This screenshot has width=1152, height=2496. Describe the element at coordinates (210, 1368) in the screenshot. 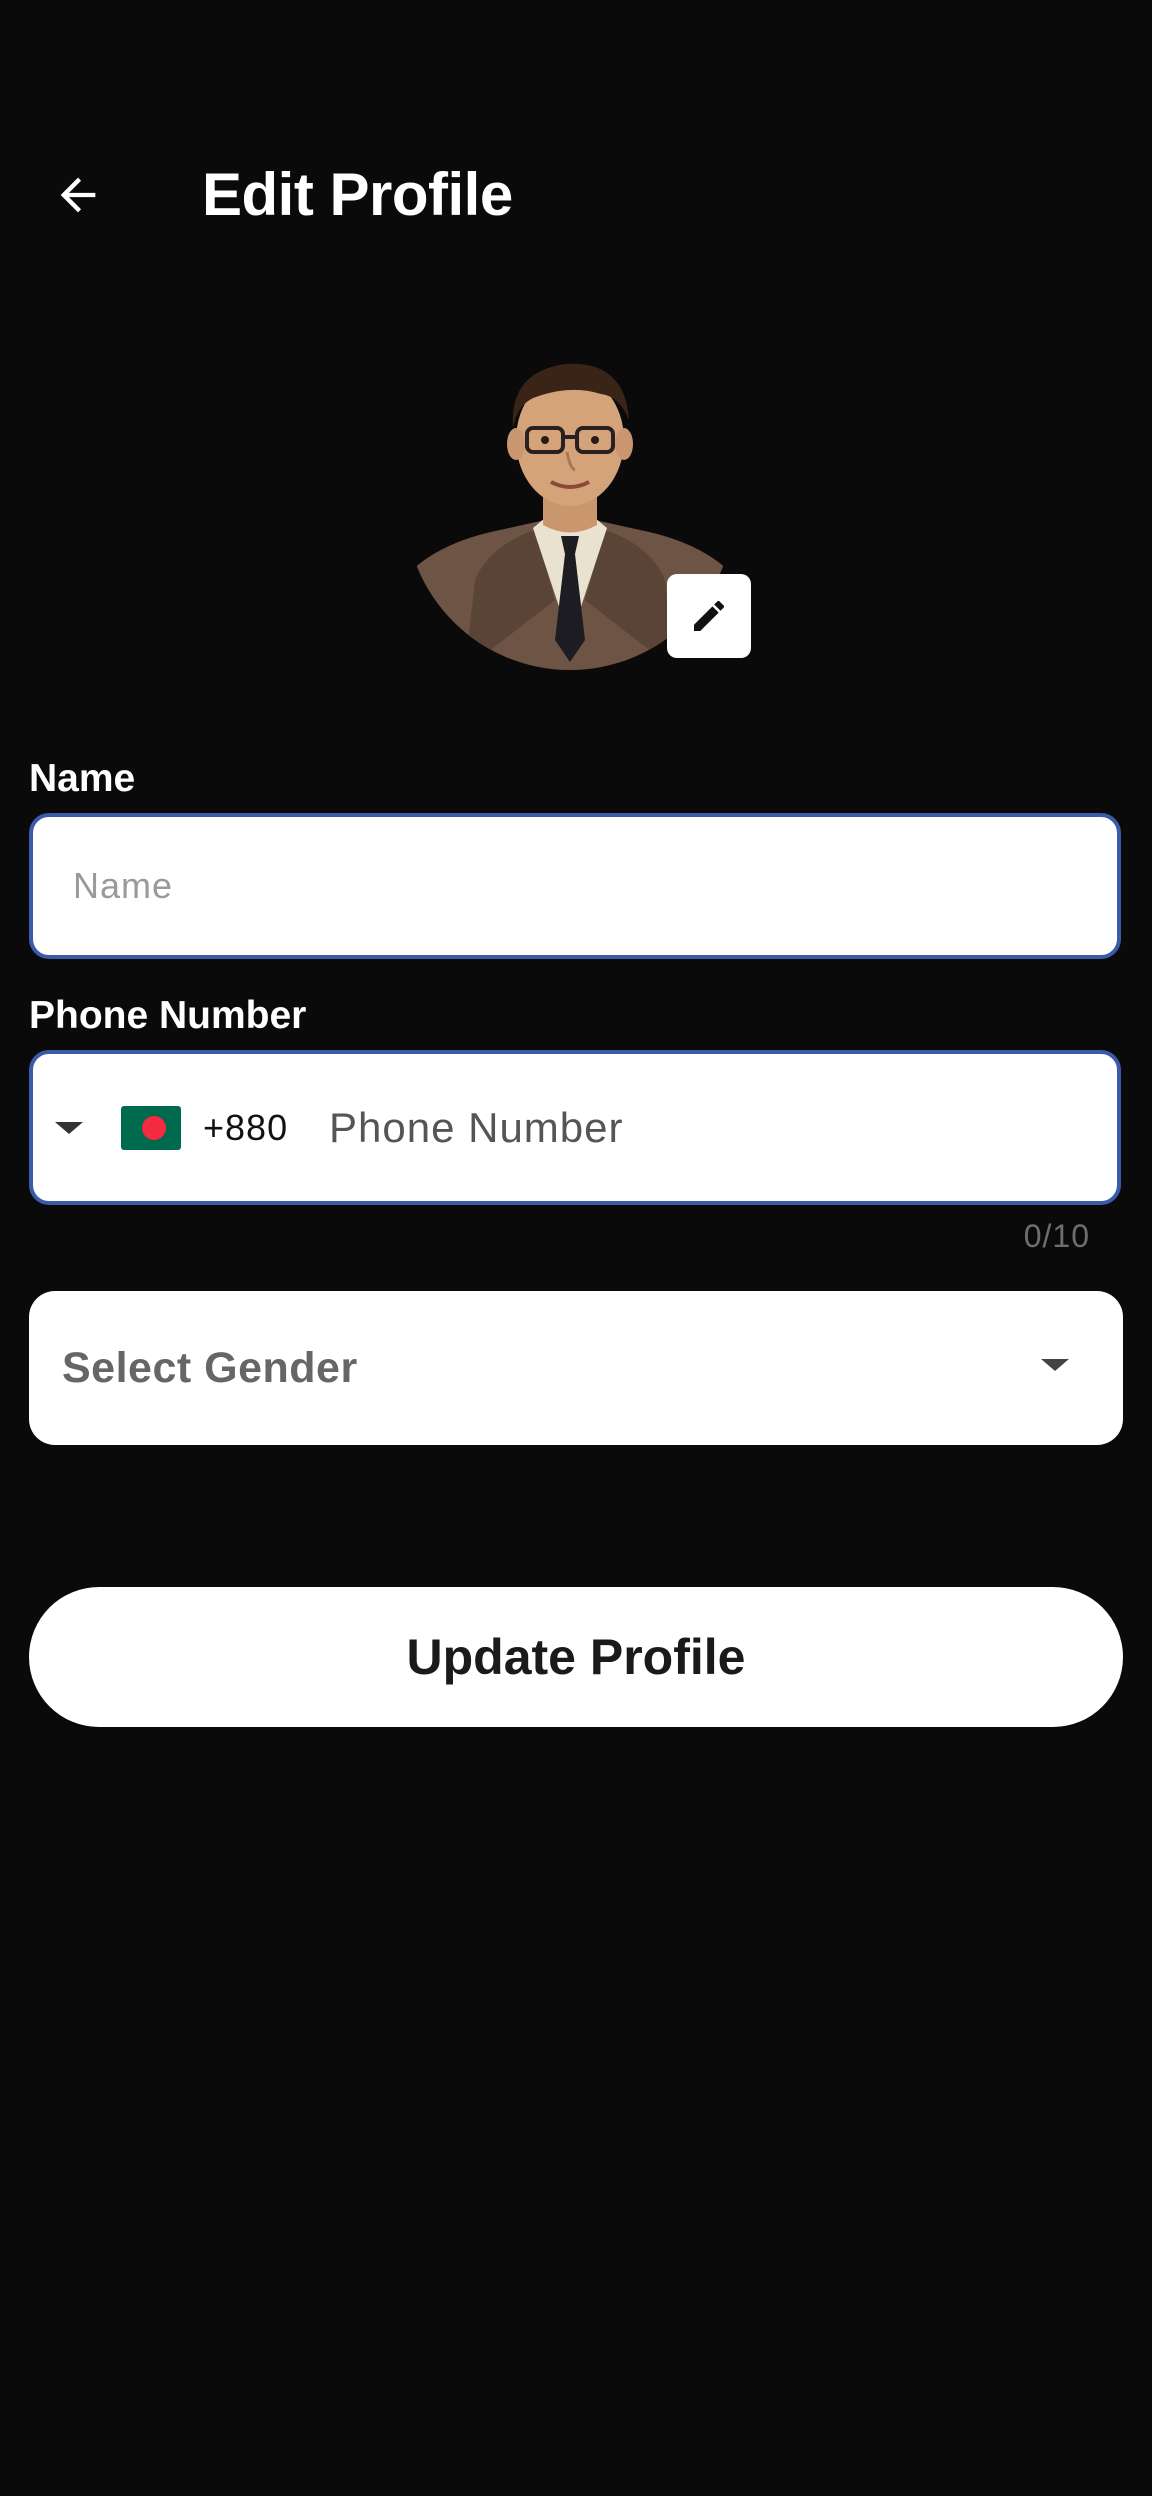

I see `gender-select-label: Select Gender` at that location.